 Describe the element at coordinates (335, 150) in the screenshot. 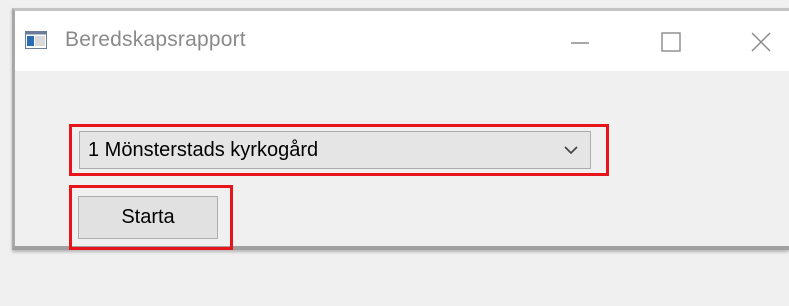

I see `location-select: 1 Mönsterstads kyrkogård` at that location.